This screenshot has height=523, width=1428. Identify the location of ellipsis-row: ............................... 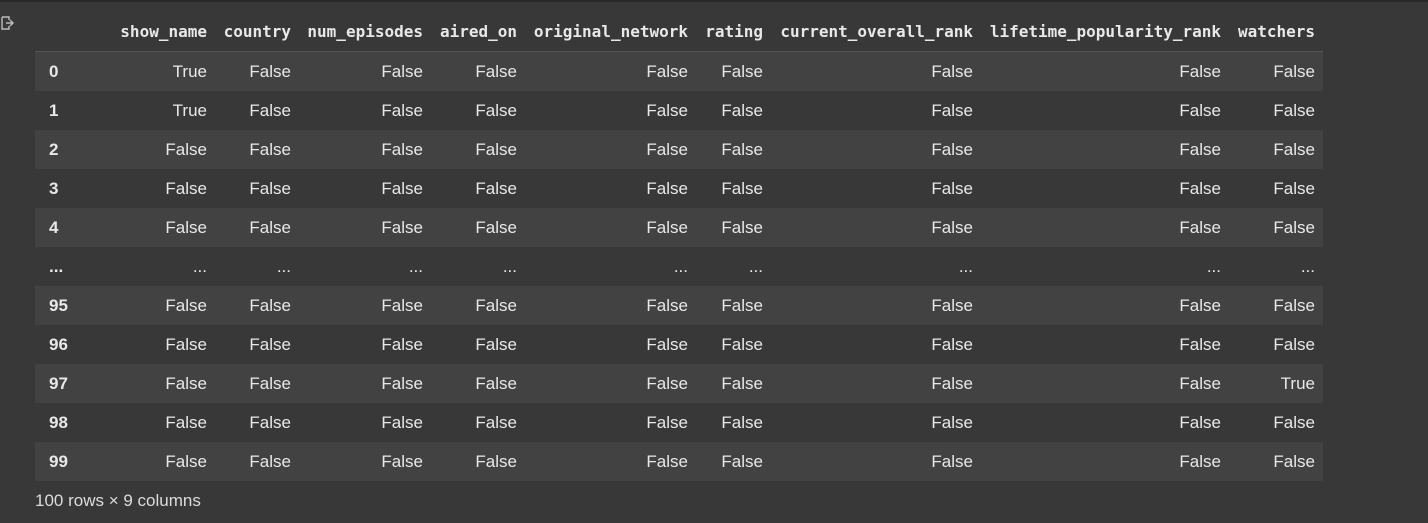
(679, 266).